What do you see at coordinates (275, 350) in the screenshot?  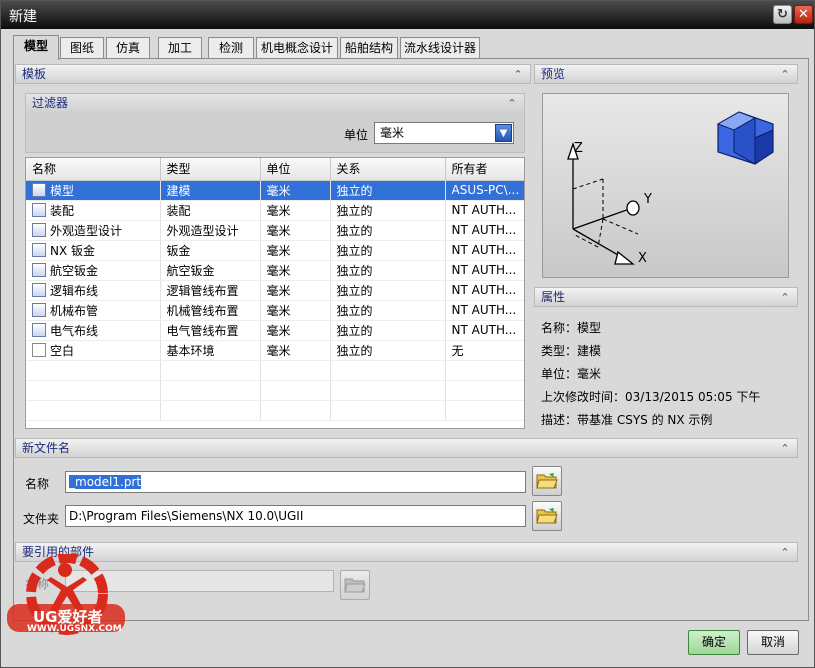 I see `table-row: 空白 基本环境 毫米 独立的 无` at bounding box center [275, 350].